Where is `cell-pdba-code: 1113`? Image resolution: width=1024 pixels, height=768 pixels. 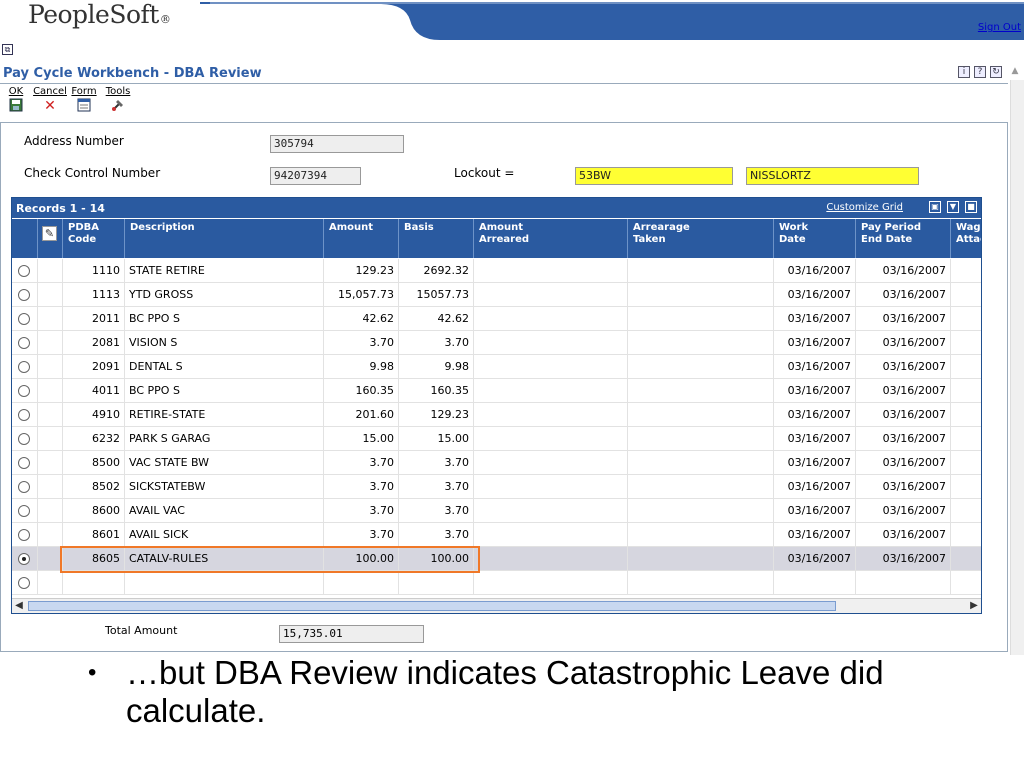 cell-pdba-code: 1113 is located at coordinates (94, 295).